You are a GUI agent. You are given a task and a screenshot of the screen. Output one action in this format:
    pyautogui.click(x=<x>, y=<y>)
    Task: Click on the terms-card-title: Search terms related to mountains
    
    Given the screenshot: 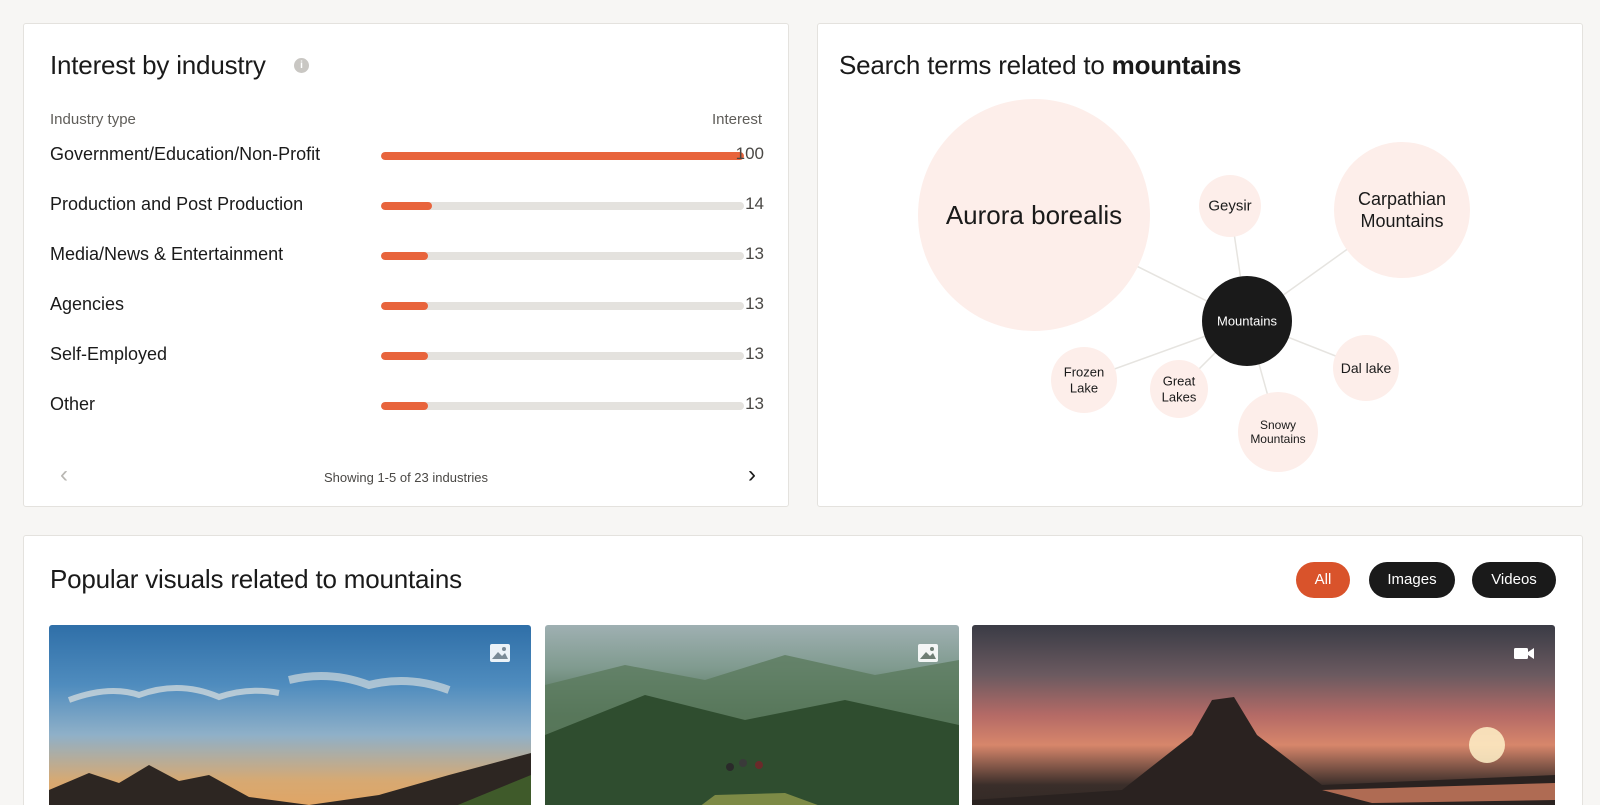 What is the action you would take?
    pyautogui.click(x=1040, y=65)
    